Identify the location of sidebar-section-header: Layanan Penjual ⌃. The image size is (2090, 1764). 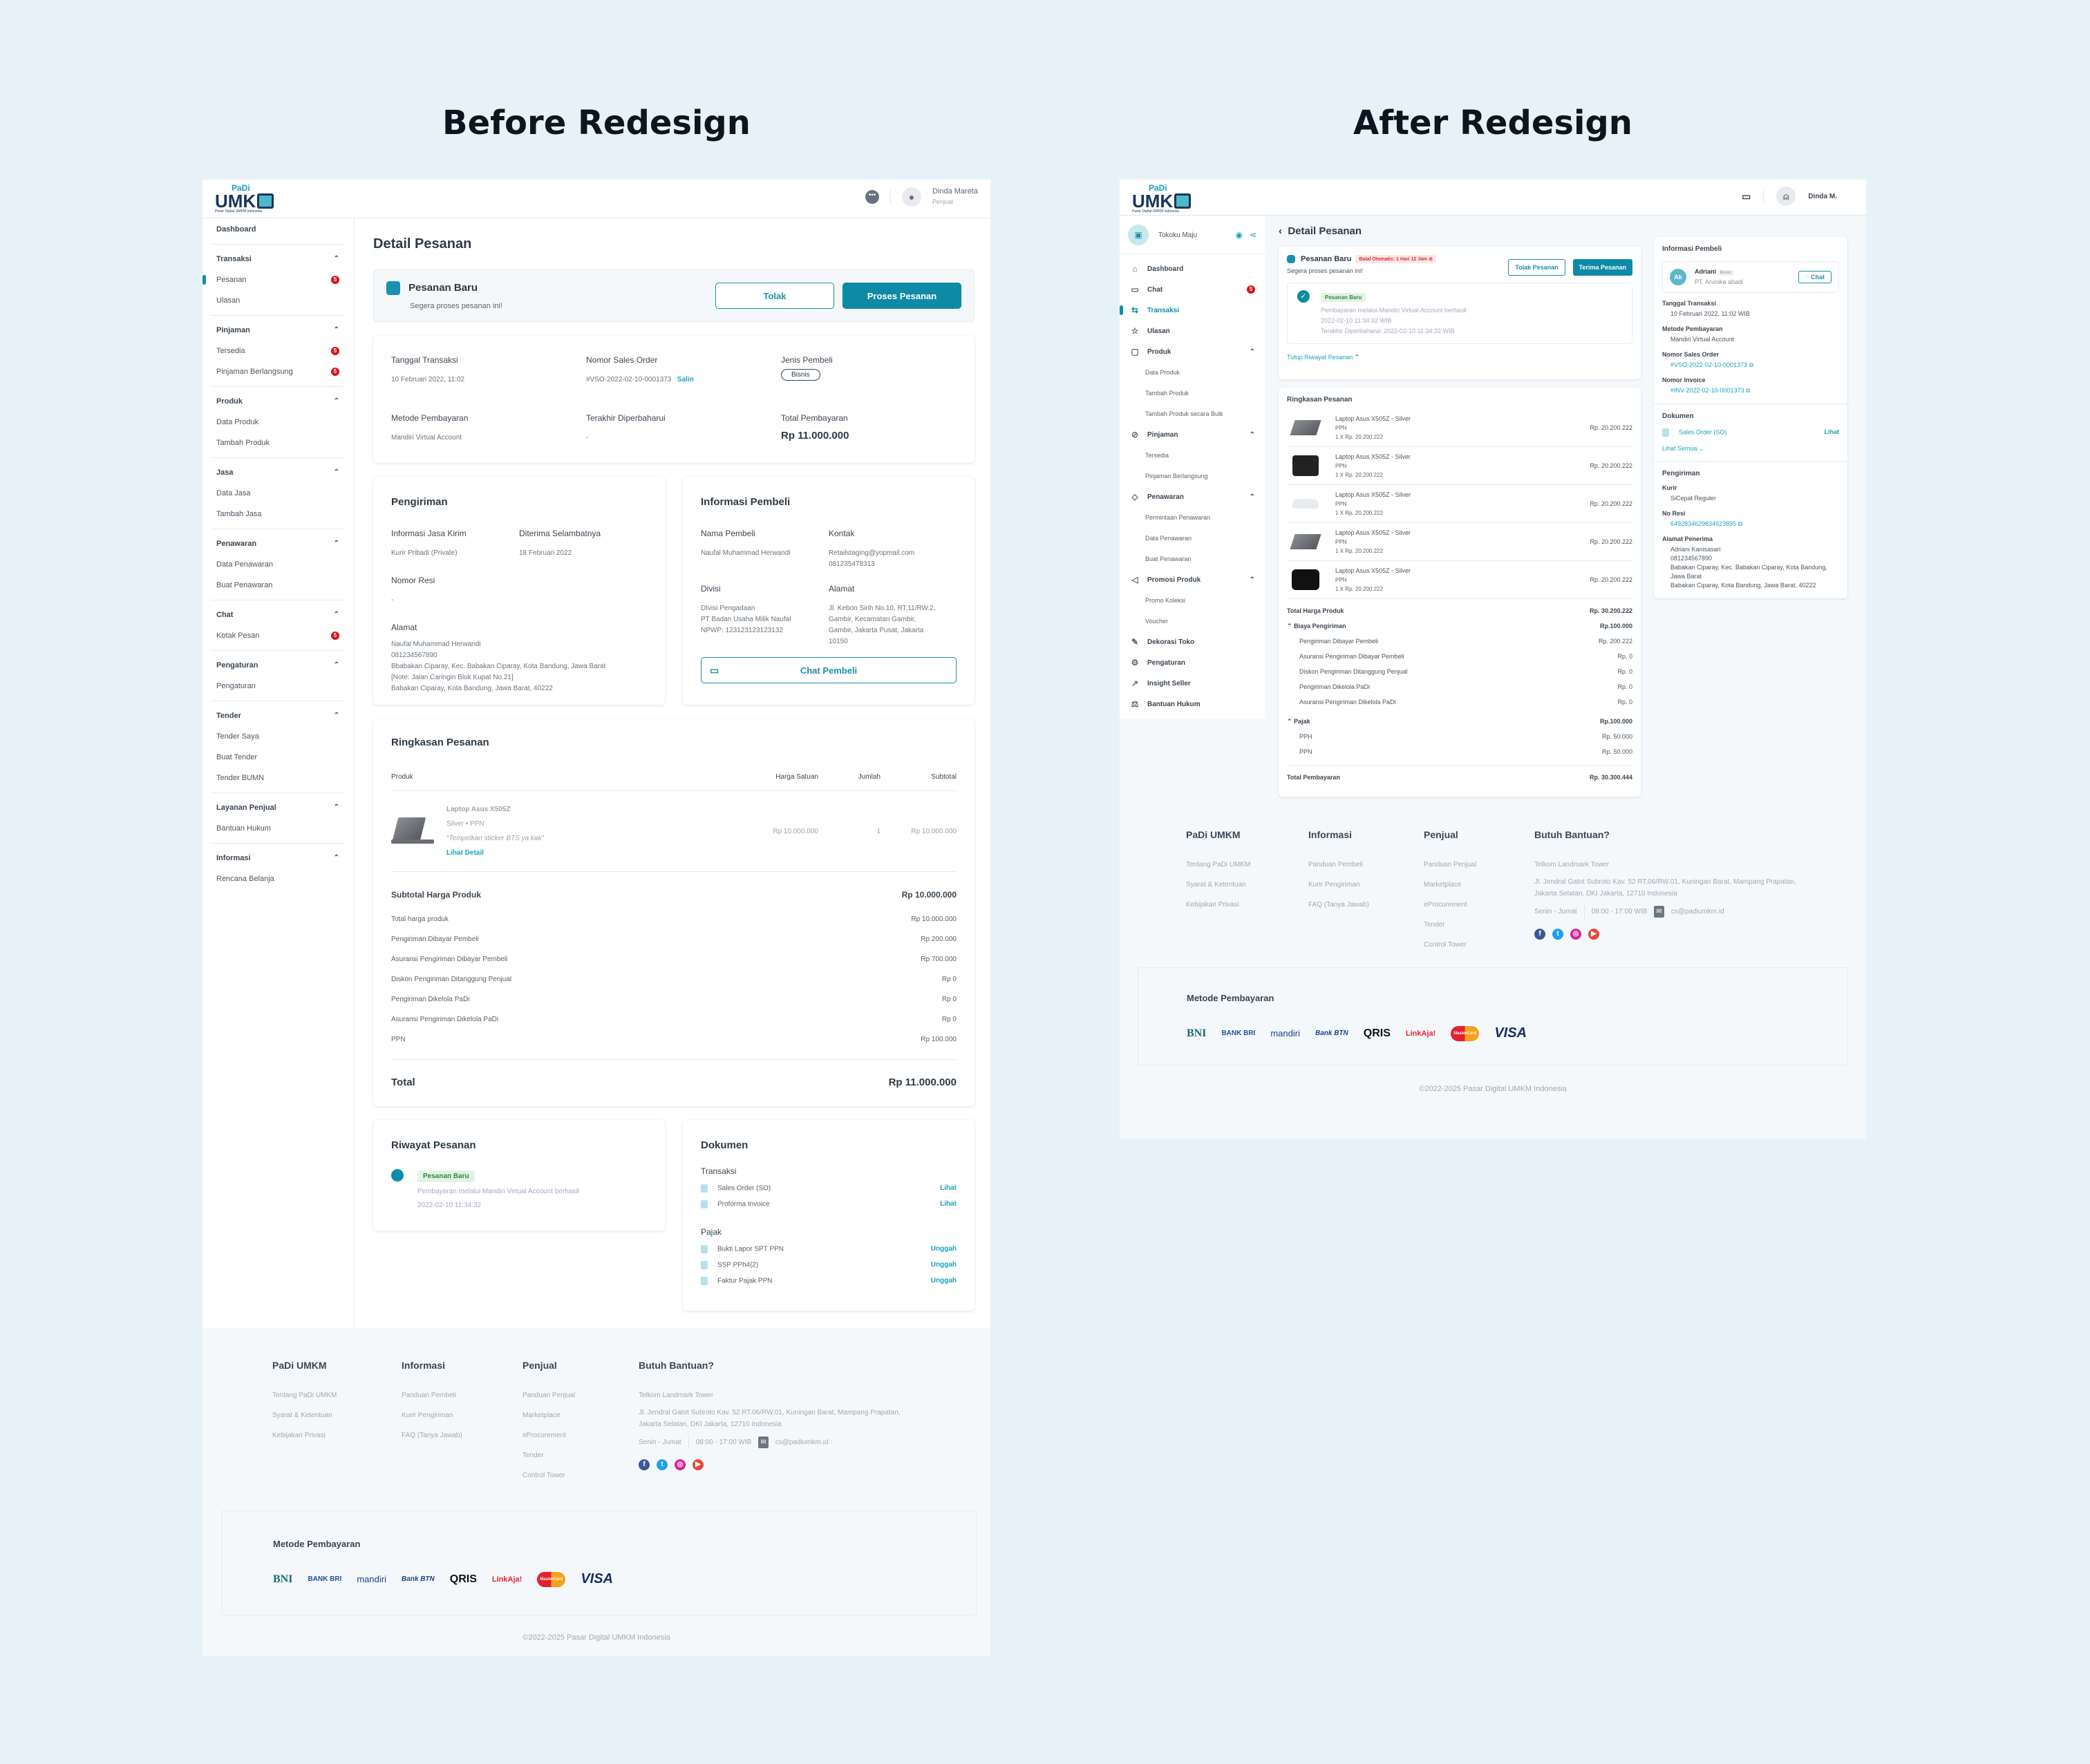
(277, 808).